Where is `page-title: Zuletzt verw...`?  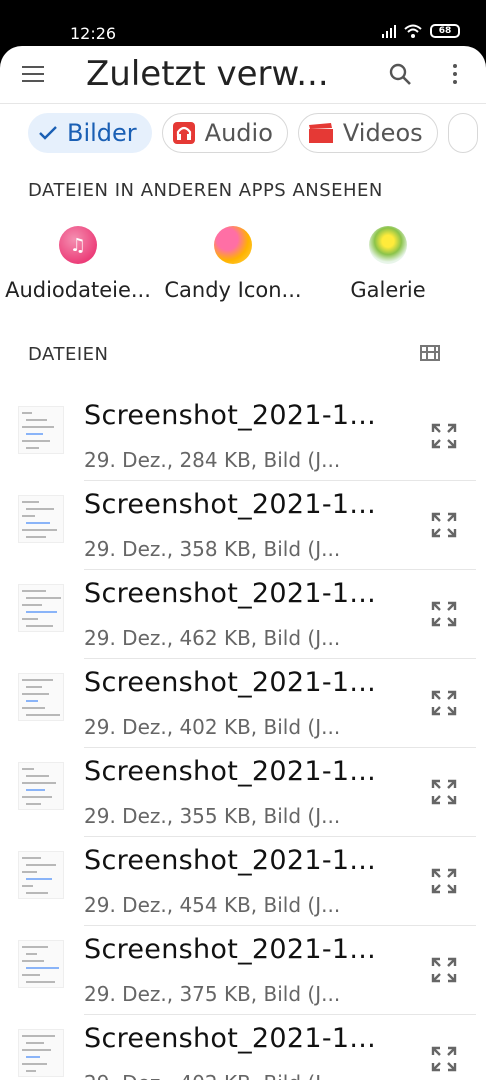
page-title: Zuletzt verw... is located at coordinates (207, 74).